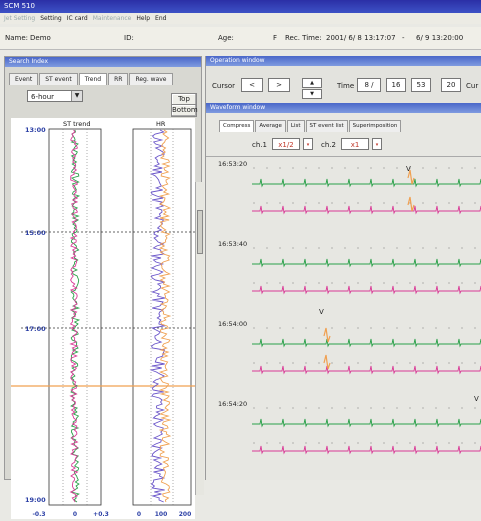 The height and width of the screenshot is (521, 481). What do you see at coordinates (93, 79) in the screenshot?
I see `tab-trend: Trend` at bounding box center [93, 79].